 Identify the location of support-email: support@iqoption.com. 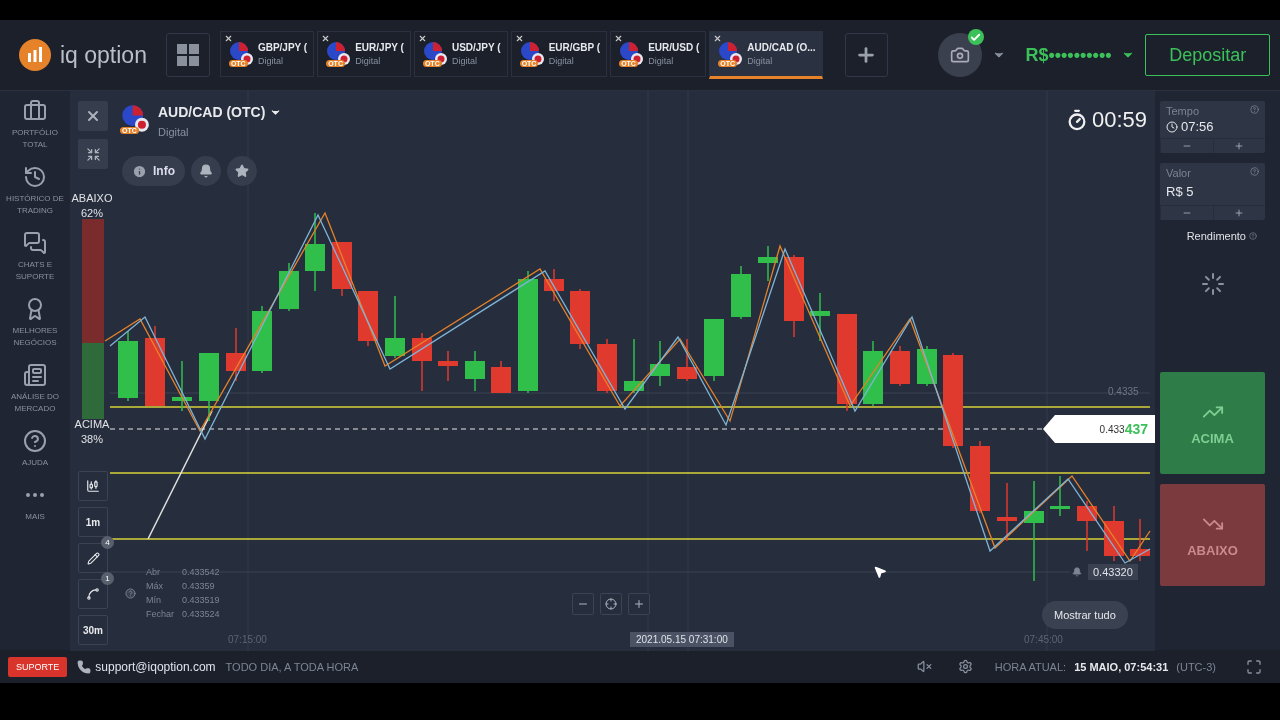
(155, 666).